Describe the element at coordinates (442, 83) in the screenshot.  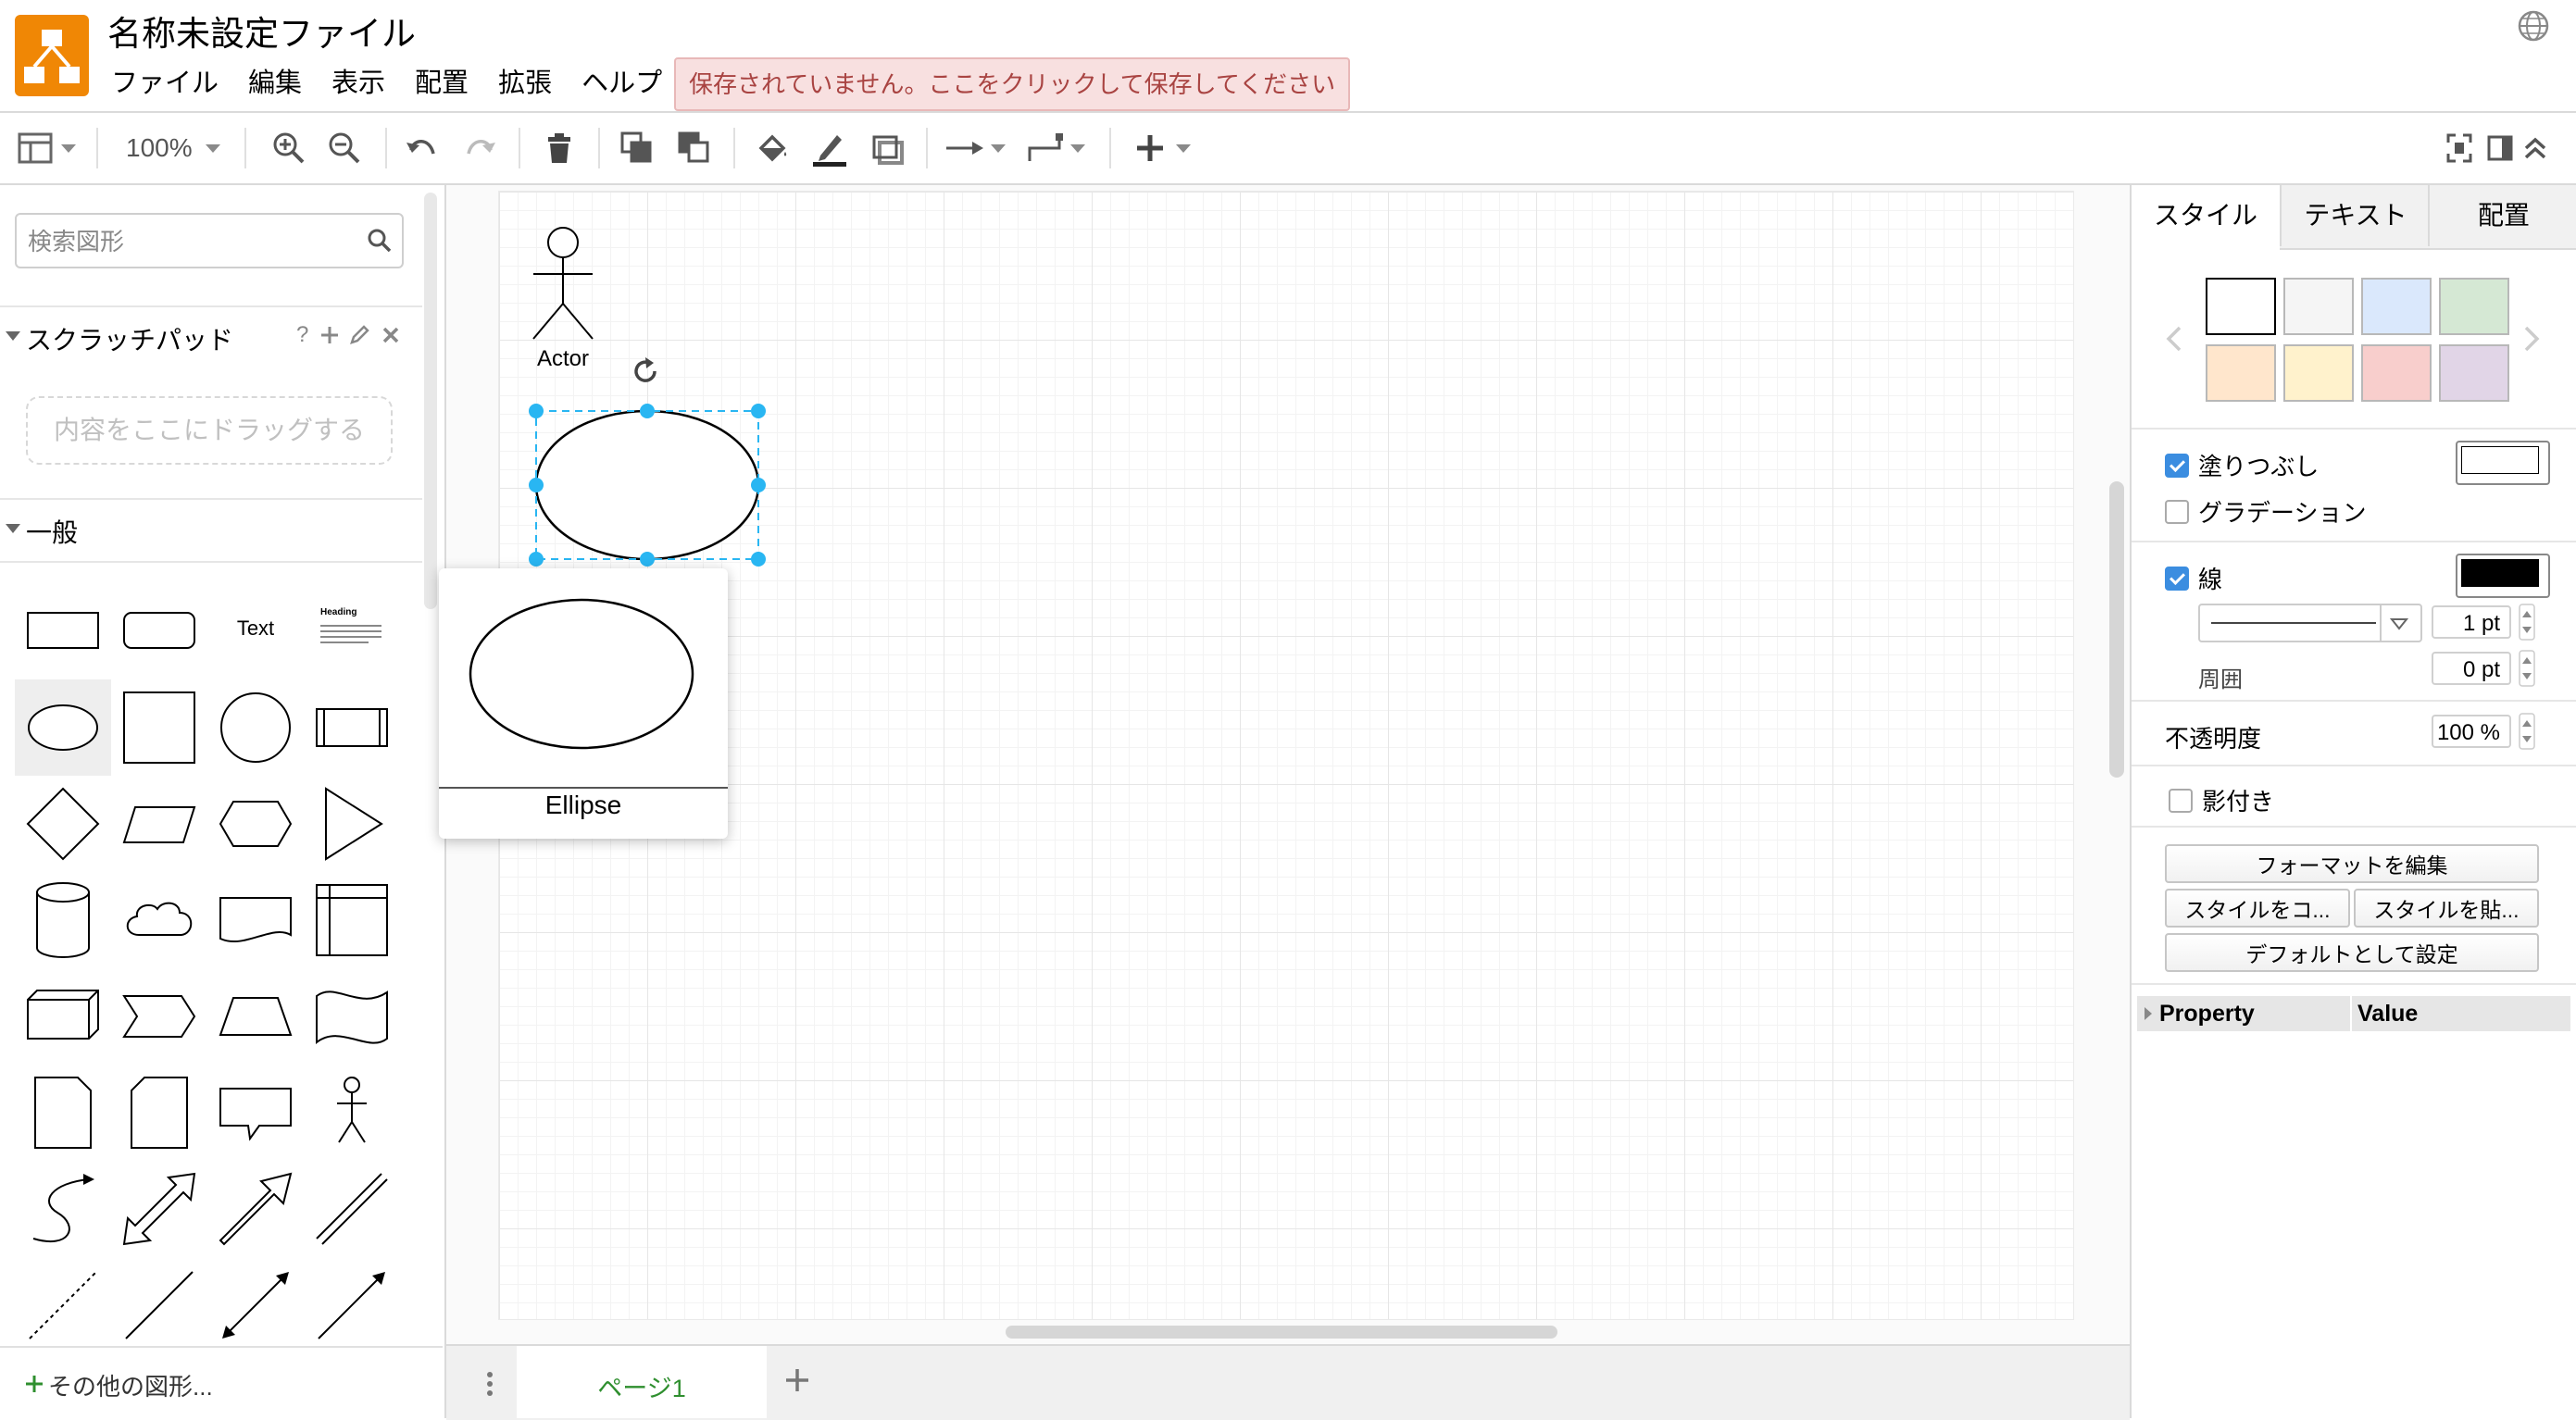
I see `menu-arrange: 配置` at that location.